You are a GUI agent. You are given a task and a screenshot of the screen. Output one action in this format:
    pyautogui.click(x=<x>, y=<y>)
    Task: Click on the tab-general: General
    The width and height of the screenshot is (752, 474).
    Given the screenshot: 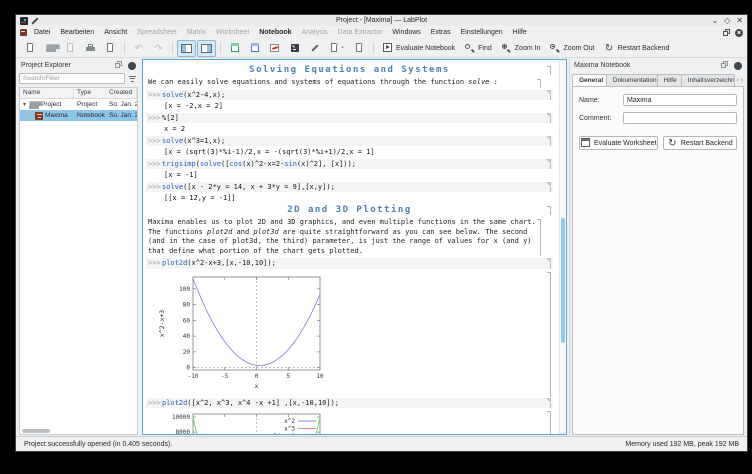 What is the action you would take?
    pyautogui.click(x=589, y=80)
    